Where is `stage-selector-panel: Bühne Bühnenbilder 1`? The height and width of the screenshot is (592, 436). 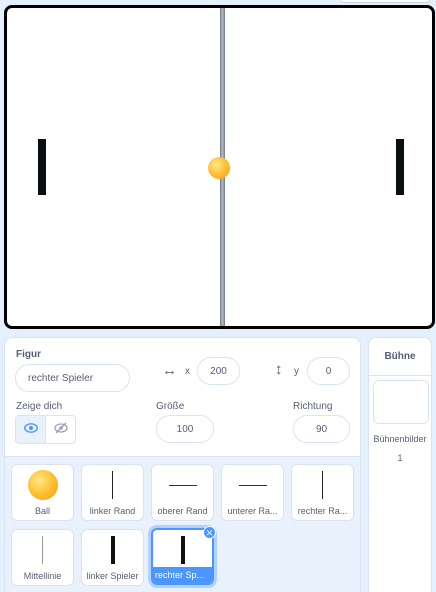
stage-selector-panel: Bühne Bühnenbilder 1 is located at coordinates (400, 464).